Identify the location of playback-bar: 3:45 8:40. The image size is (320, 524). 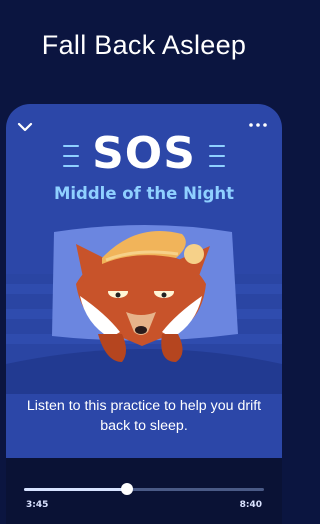
(144, 491).